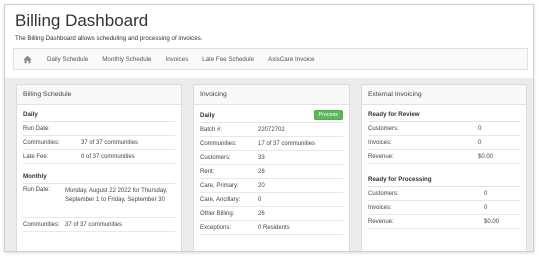  What do you see at coordinates (30, 114) in the screenshot?
I see `billing-daily-title-text: Daily` at bounding box center [30, 114].